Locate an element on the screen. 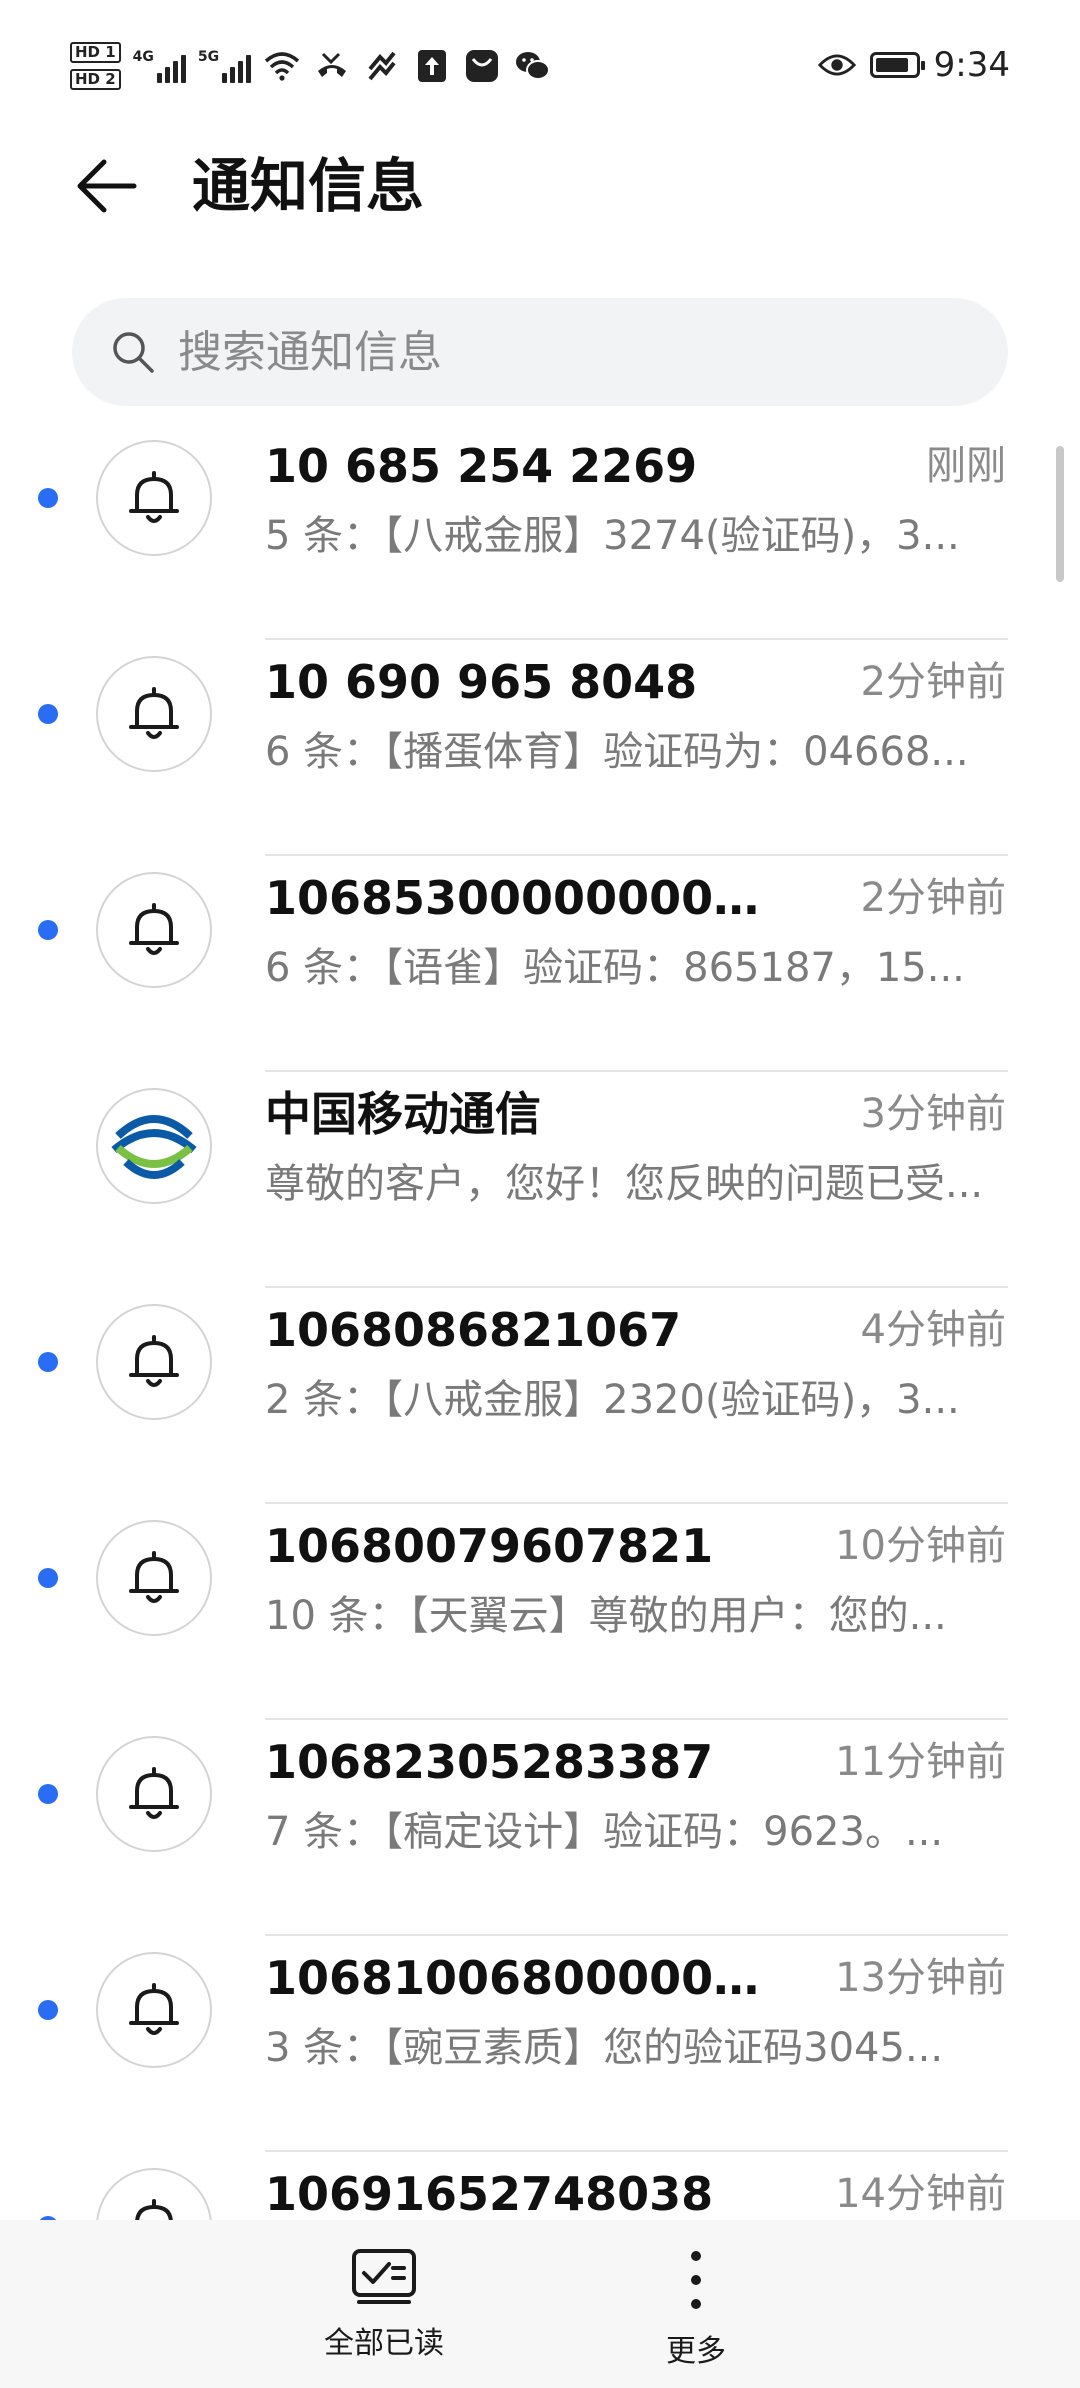  search-bar is located at coordinates (540, 352).